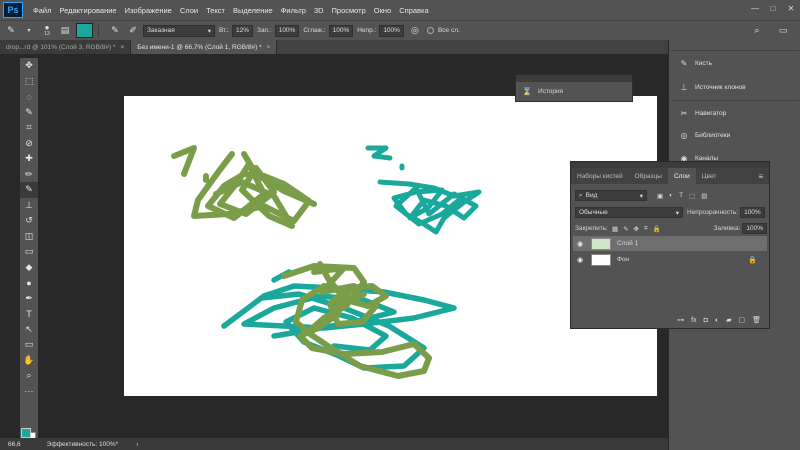 This screenshot has height=450, width=800. What do you see at coordinates (684, 135) in the screenshot?
I see `libraries-icon: ◎` at bounding box center [684, 135].